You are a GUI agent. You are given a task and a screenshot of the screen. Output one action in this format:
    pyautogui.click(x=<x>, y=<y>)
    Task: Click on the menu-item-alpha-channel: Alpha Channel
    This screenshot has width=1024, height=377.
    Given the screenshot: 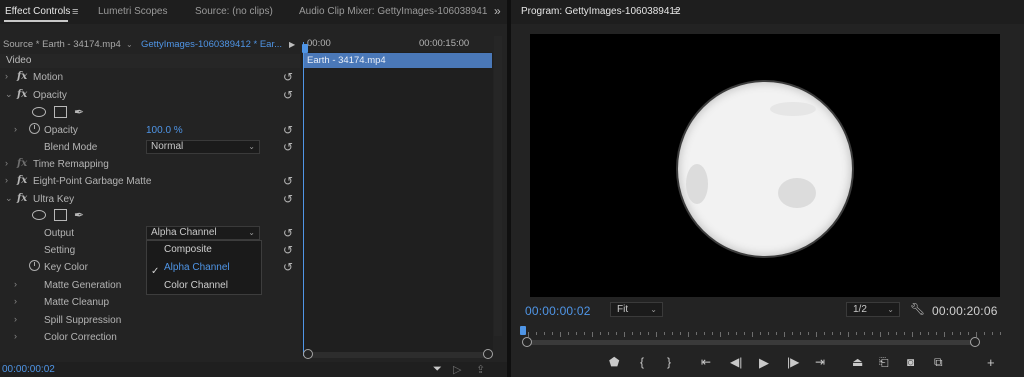 What is the action you would take?
    pyautogui.click(x=197, y=267)
    